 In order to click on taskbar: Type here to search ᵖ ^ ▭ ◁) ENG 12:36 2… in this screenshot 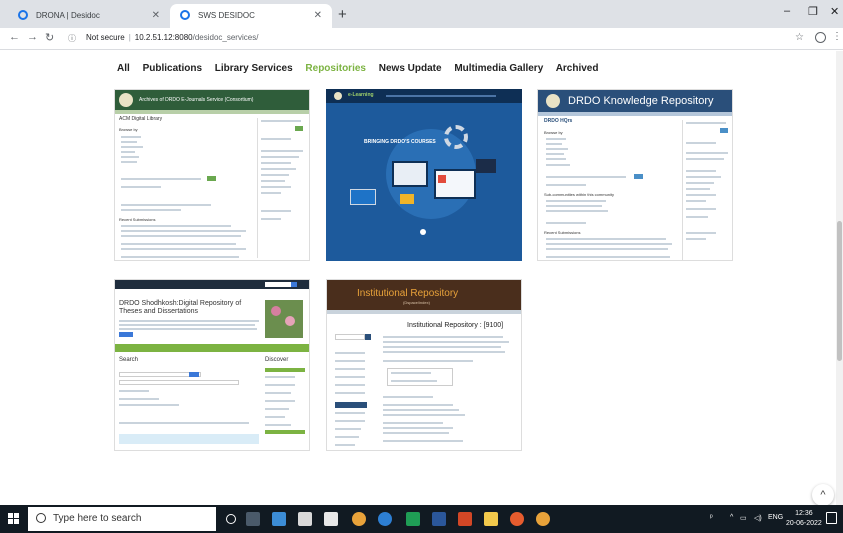, I will do `click(421, 519)`.